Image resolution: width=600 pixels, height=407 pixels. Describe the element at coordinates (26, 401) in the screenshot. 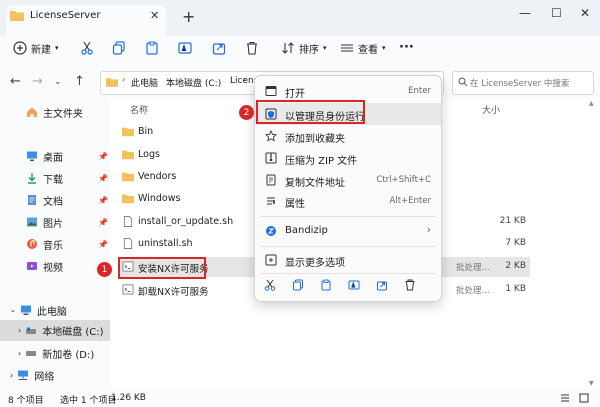

I see `status-item-count: 8 个项目` at that location.